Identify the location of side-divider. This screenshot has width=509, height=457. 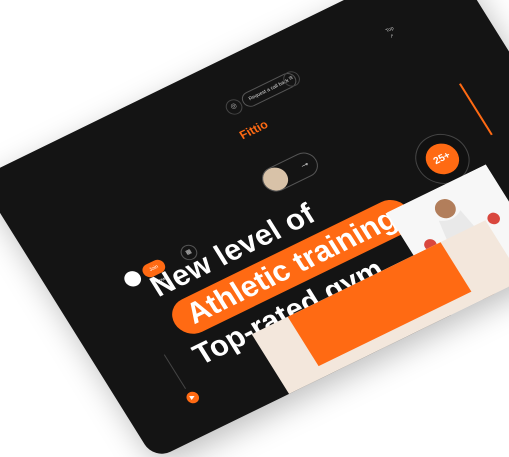
(175, 371).